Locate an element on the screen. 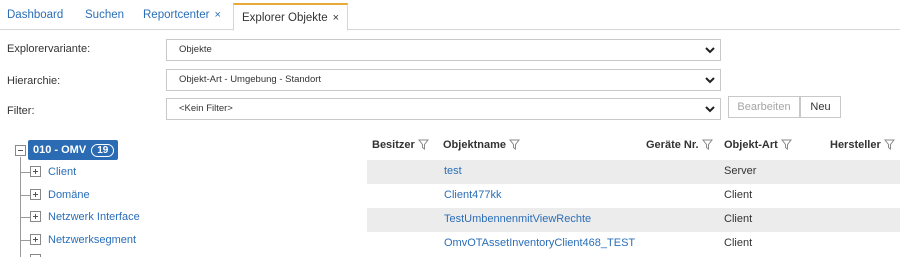  tab-explorer-objekte: Explorer Objekte × is located at coordinates (291, 17).